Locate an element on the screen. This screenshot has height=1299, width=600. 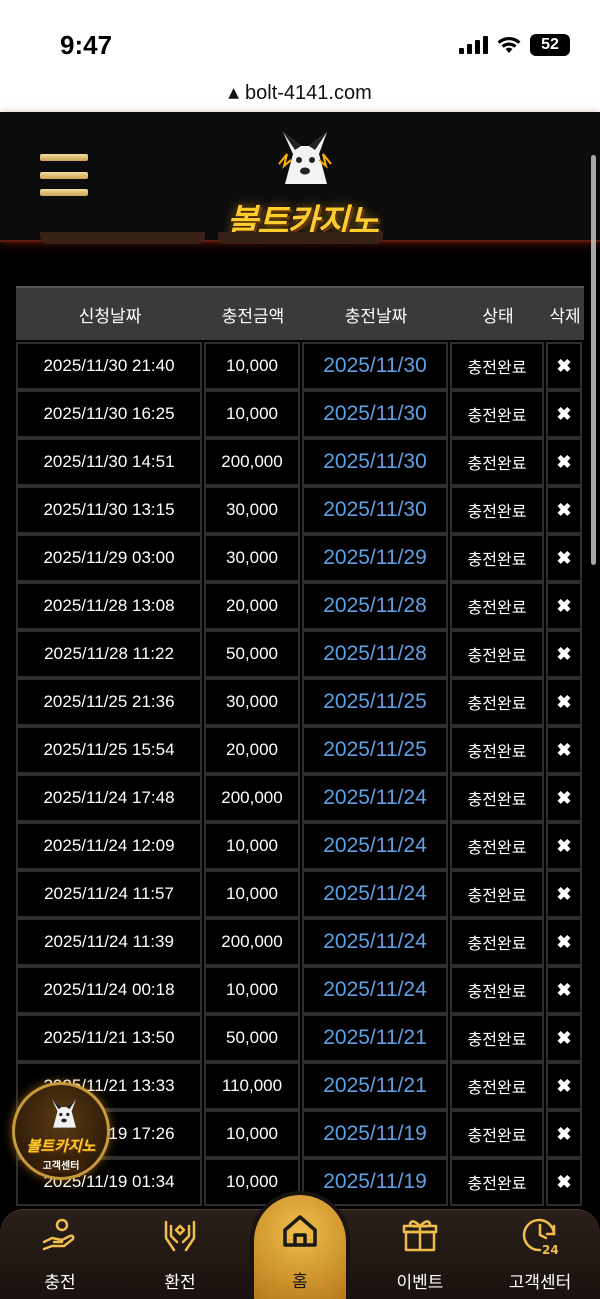
col-status: 상태 is located at coordinates (498, 316).